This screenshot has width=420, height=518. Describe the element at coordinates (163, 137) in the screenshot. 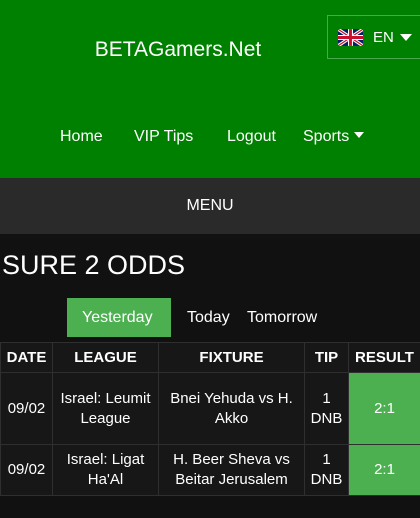

I see `nav-vip-tips: VIP Tips` at that location.